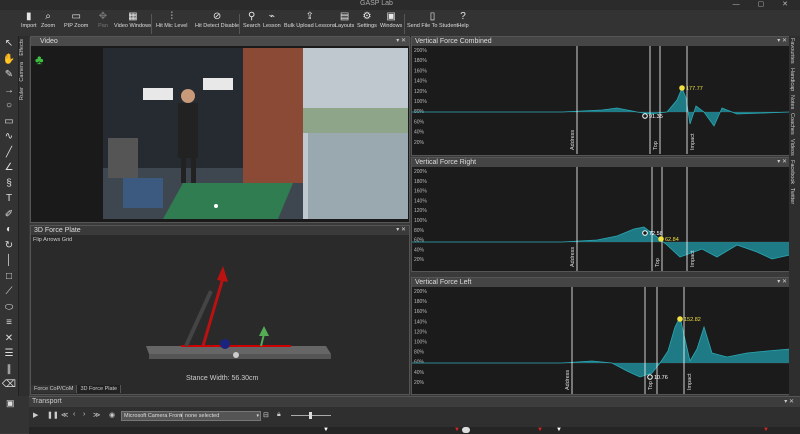 Image resolution: width=800 pixels, height=434 pixels. What do you see at coordinates (432, 16) in the screenshot?
I see `send-file-icon: ▯` at bounding box center [432, 16].